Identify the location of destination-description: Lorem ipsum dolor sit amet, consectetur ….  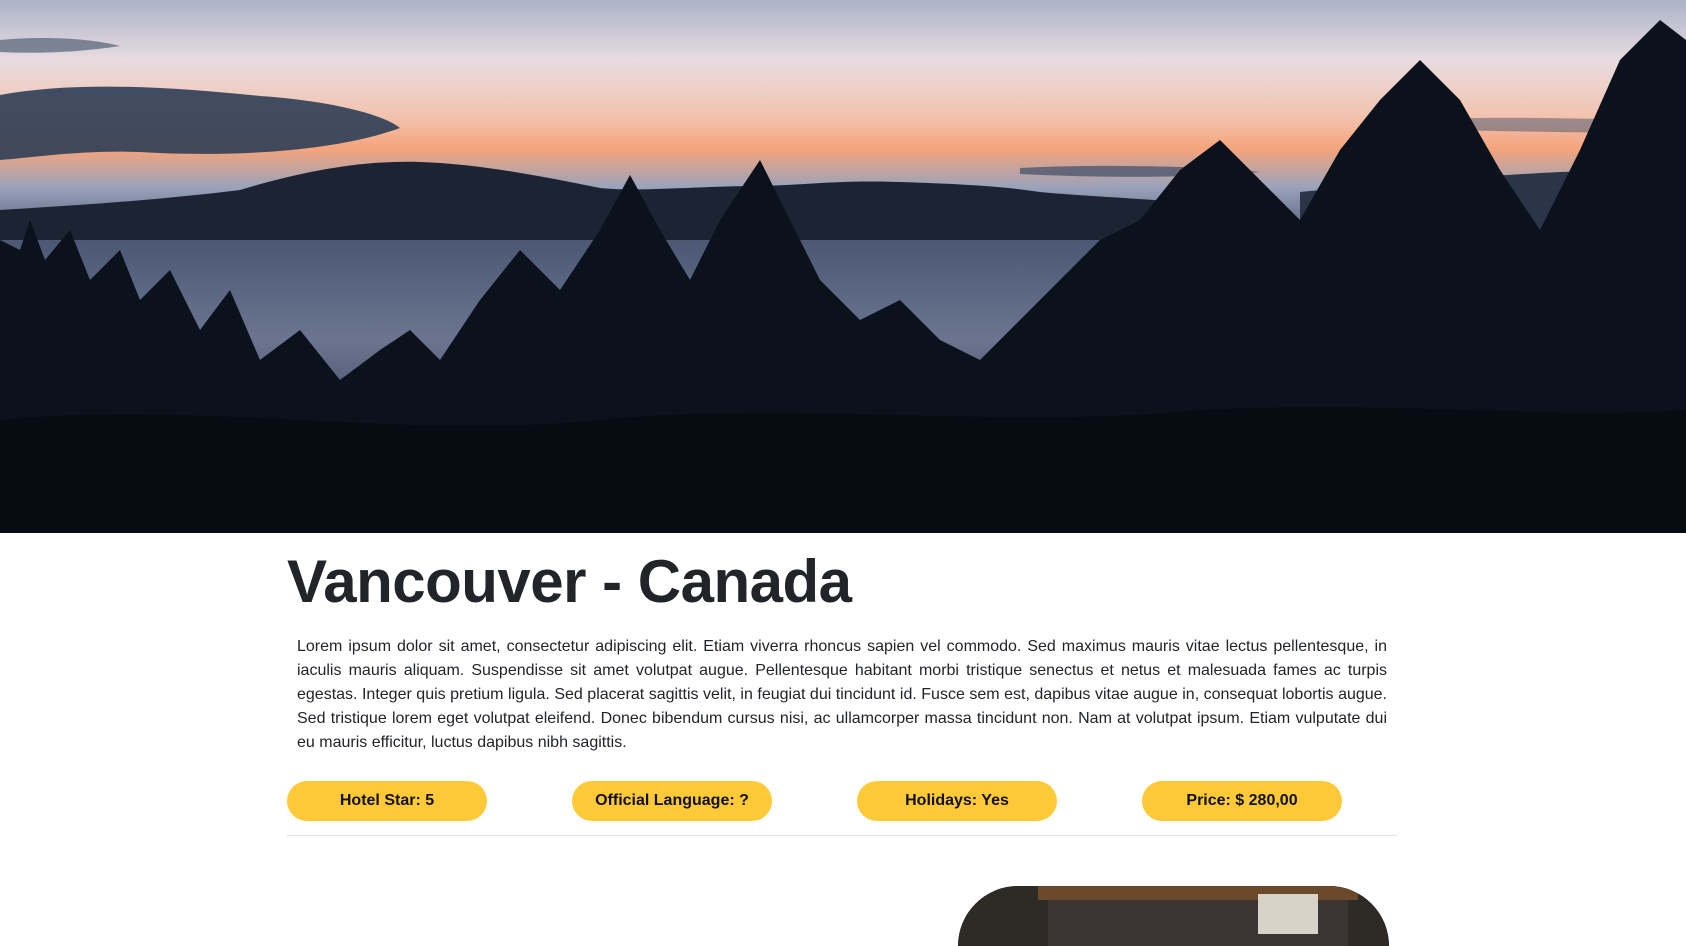
(842, 694).